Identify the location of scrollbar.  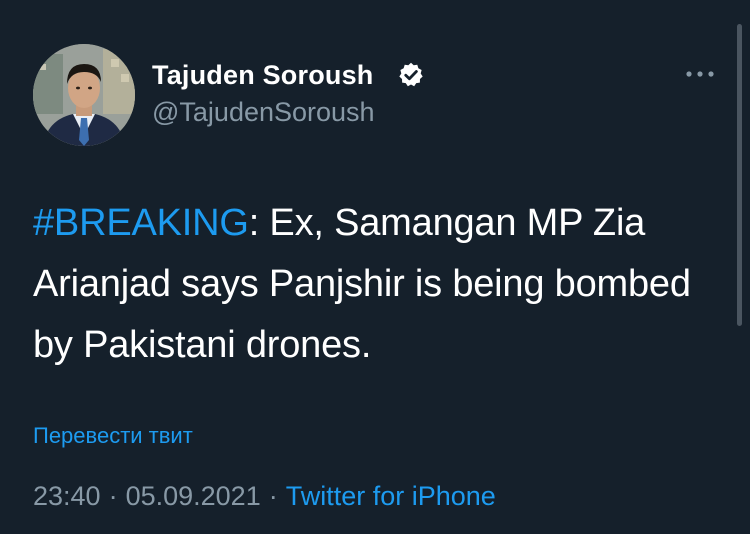
(739, 175).